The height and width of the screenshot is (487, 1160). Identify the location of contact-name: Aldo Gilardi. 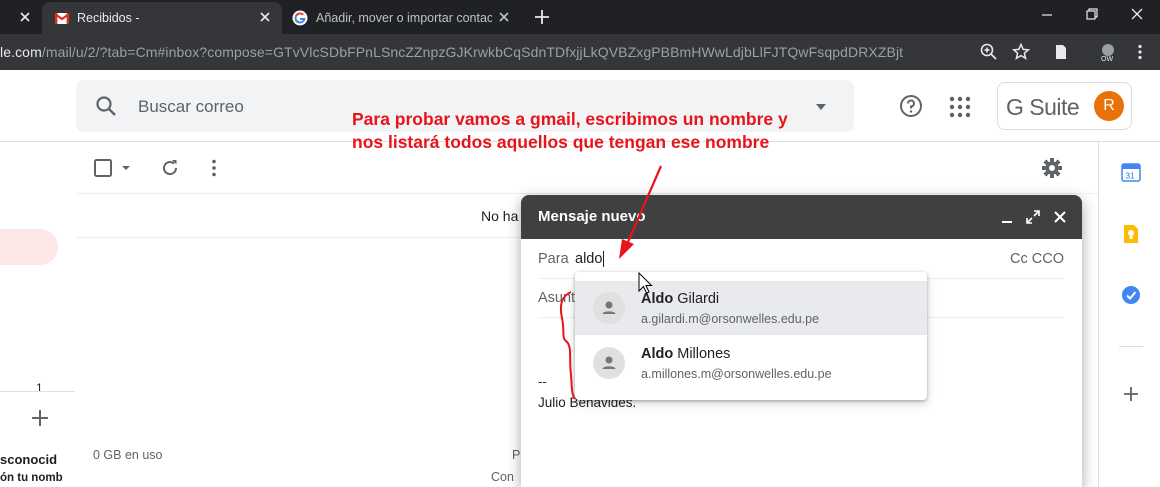
(680, 299).